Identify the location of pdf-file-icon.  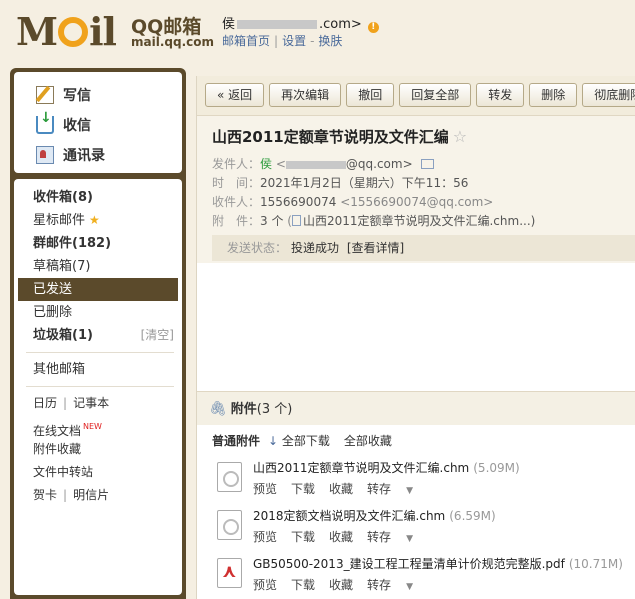
(229, 573).